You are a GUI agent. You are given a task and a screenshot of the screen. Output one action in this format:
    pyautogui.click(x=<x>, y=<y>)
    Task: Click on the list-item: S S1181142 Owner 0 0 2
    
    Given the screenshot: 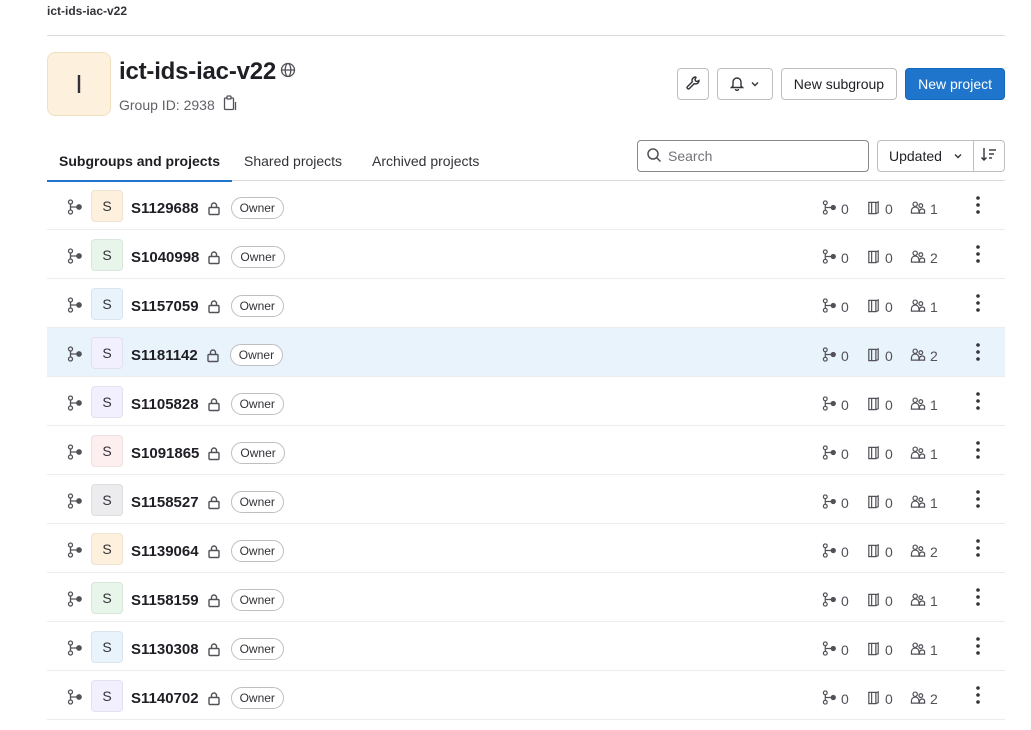 What is the action you would take?
    pyautogui.click(x=526, y=352)
    